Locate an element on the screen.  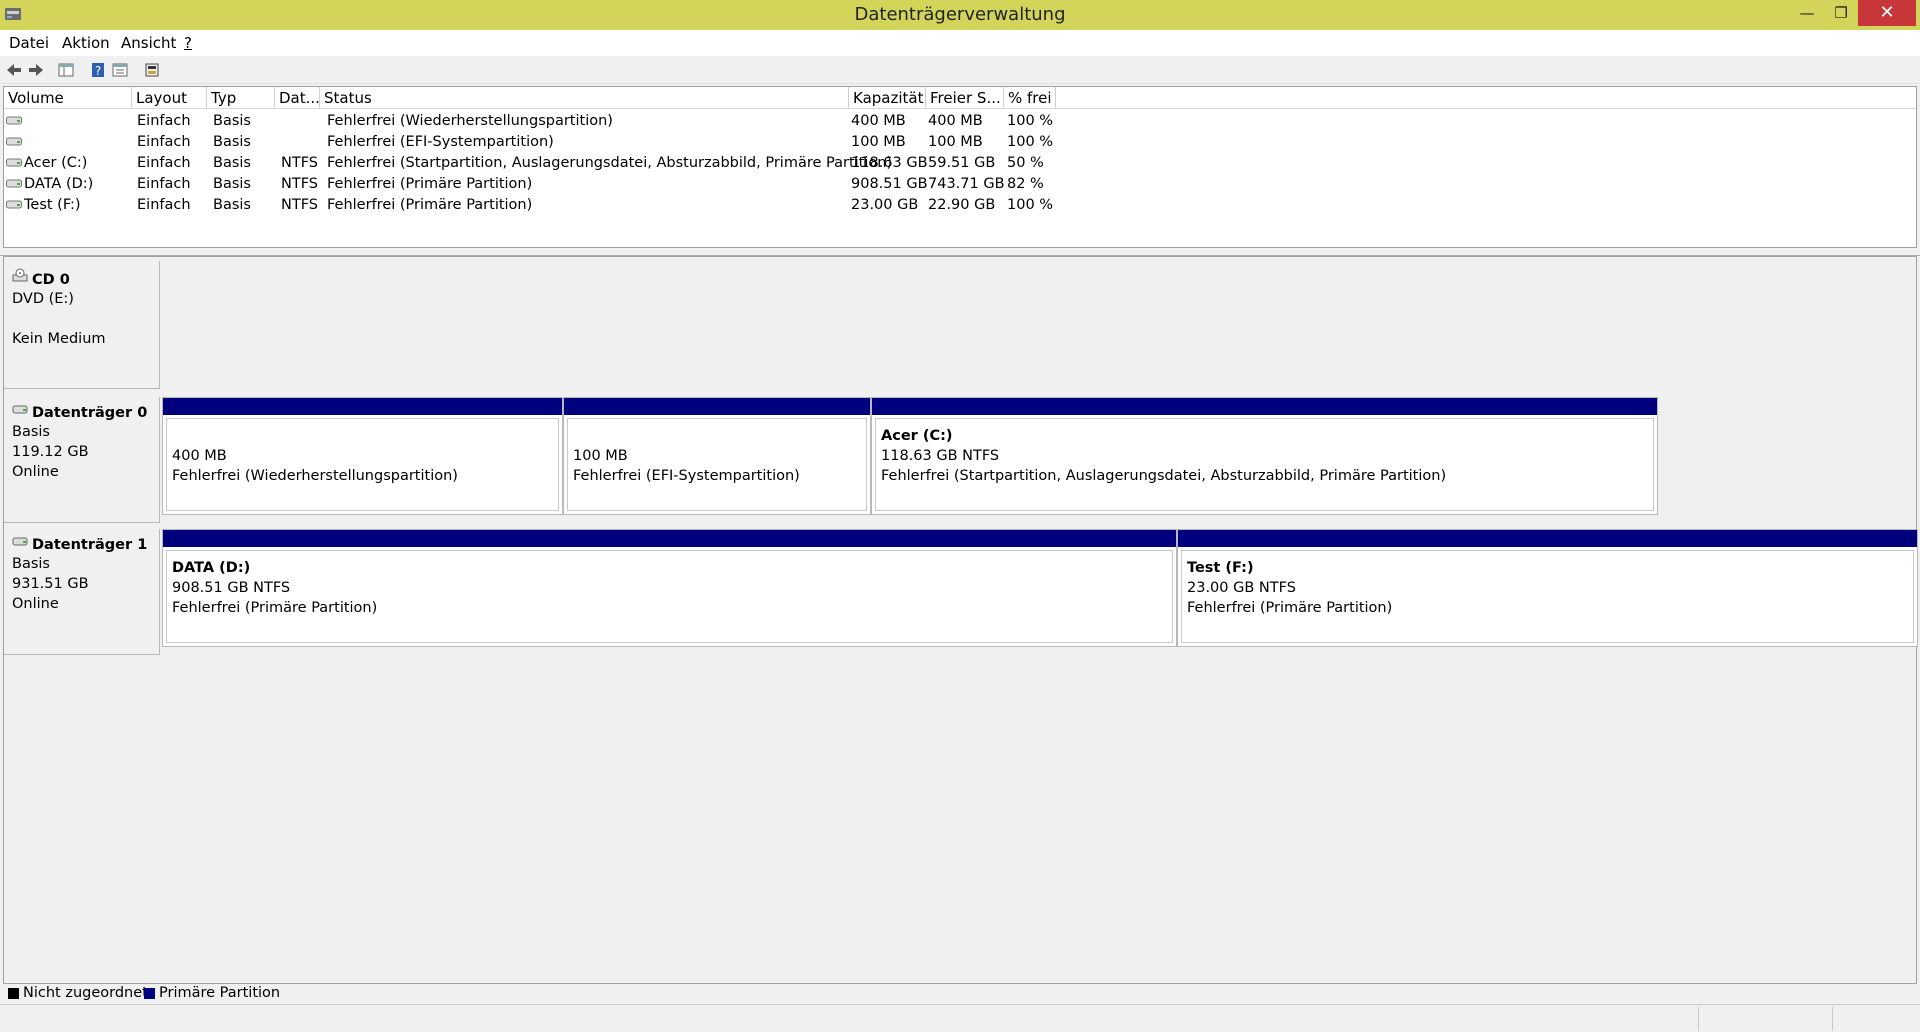
cell-free: 400 MB is located at coordinates (955, 121).